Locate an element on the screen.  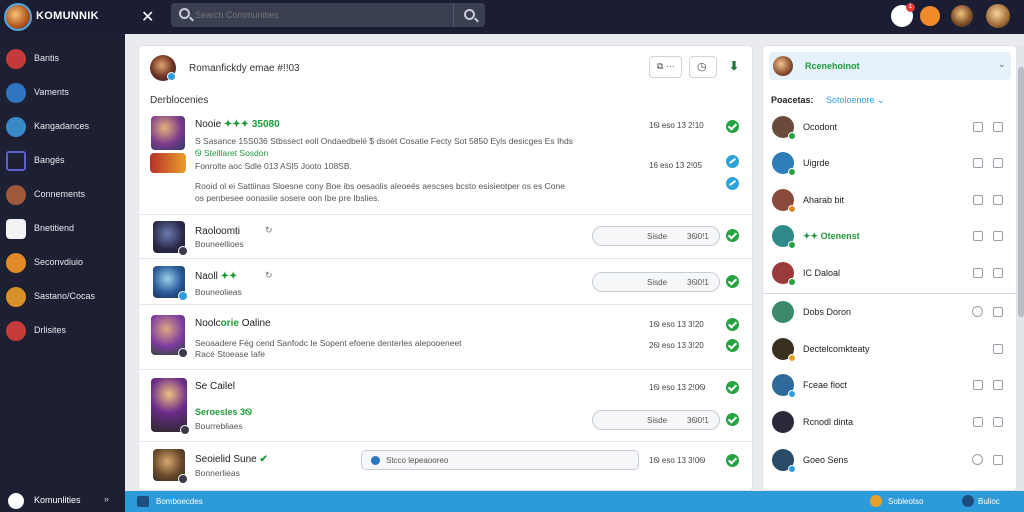
chat-icon is located at coordinates (998, 163).